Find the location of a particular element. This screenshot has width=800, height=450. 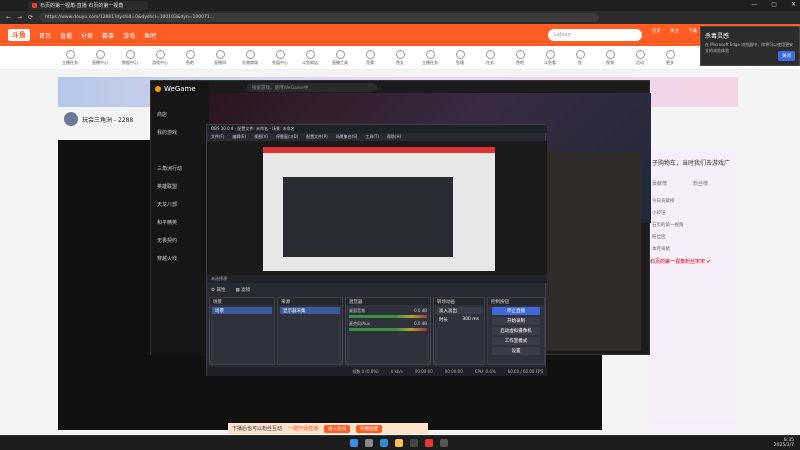

douyu-icon is located at coordinates (429, 443).